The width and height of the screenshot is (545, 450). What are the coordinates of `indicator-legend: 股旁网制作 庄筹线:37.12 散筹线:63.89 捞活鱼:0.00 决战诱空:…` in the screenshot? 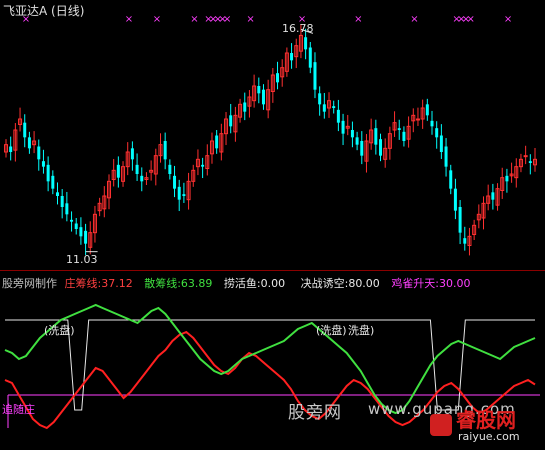 It's located at (236, 283).